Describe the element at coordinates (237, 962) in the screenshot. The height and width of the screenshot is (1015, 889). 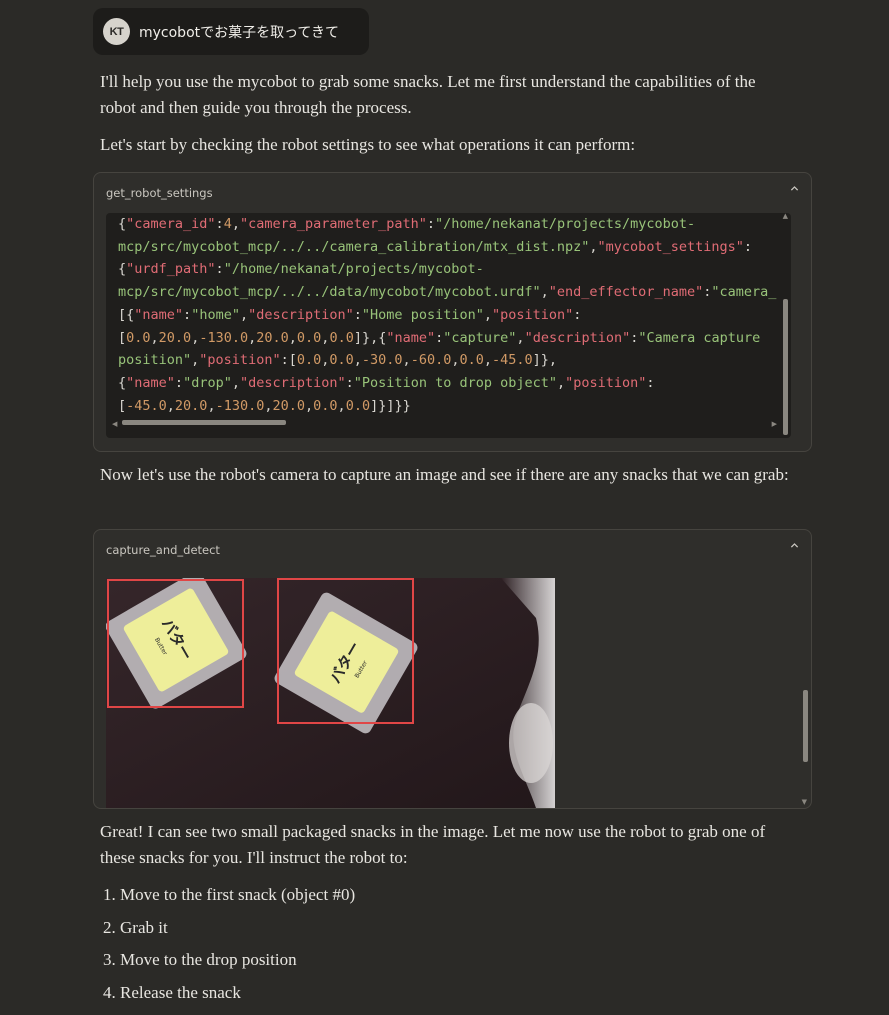
I see `step-item: Move to the drop position` at that location.